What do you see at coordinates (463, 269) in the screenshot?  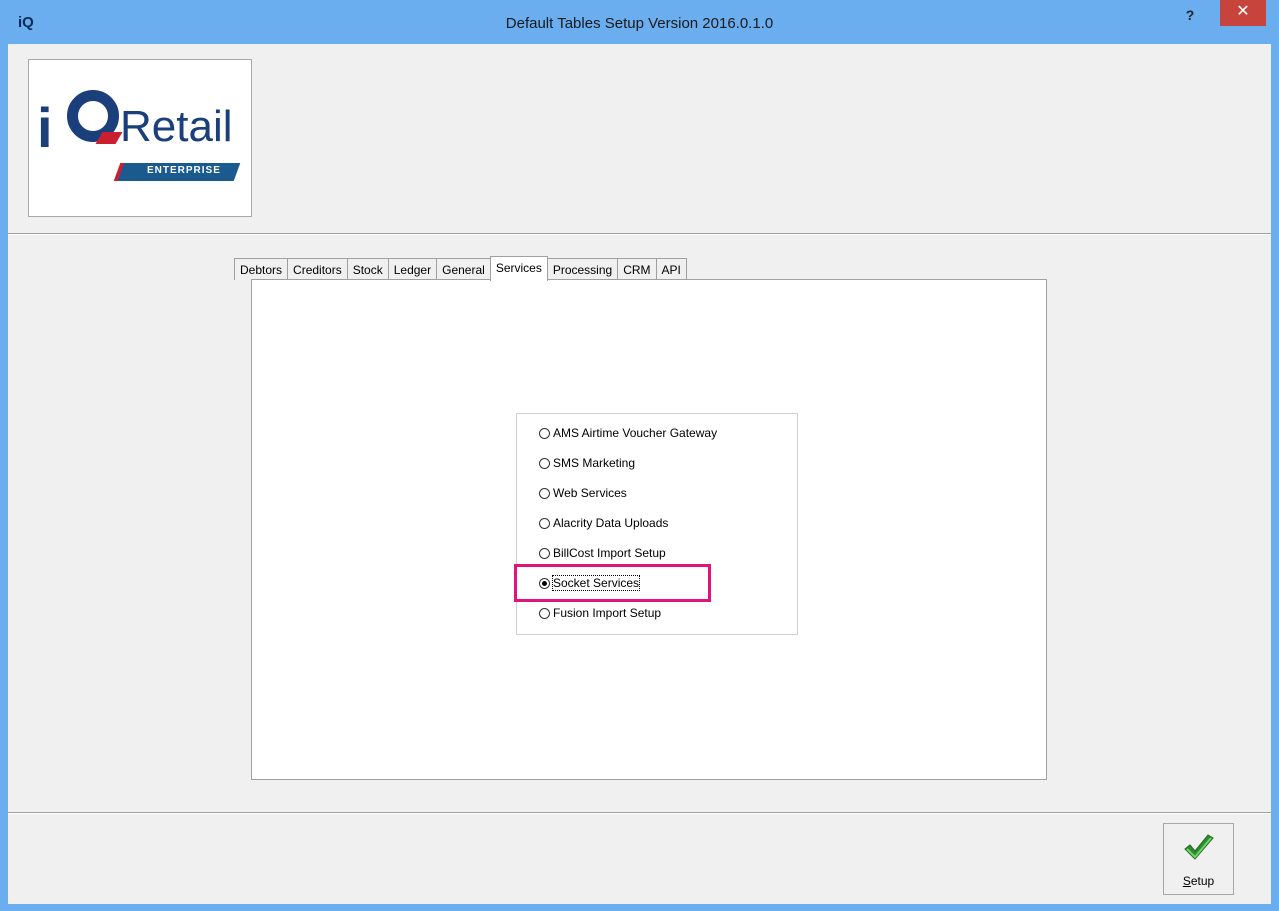 I see `tab-general: General` at bounding box center [463, 269].